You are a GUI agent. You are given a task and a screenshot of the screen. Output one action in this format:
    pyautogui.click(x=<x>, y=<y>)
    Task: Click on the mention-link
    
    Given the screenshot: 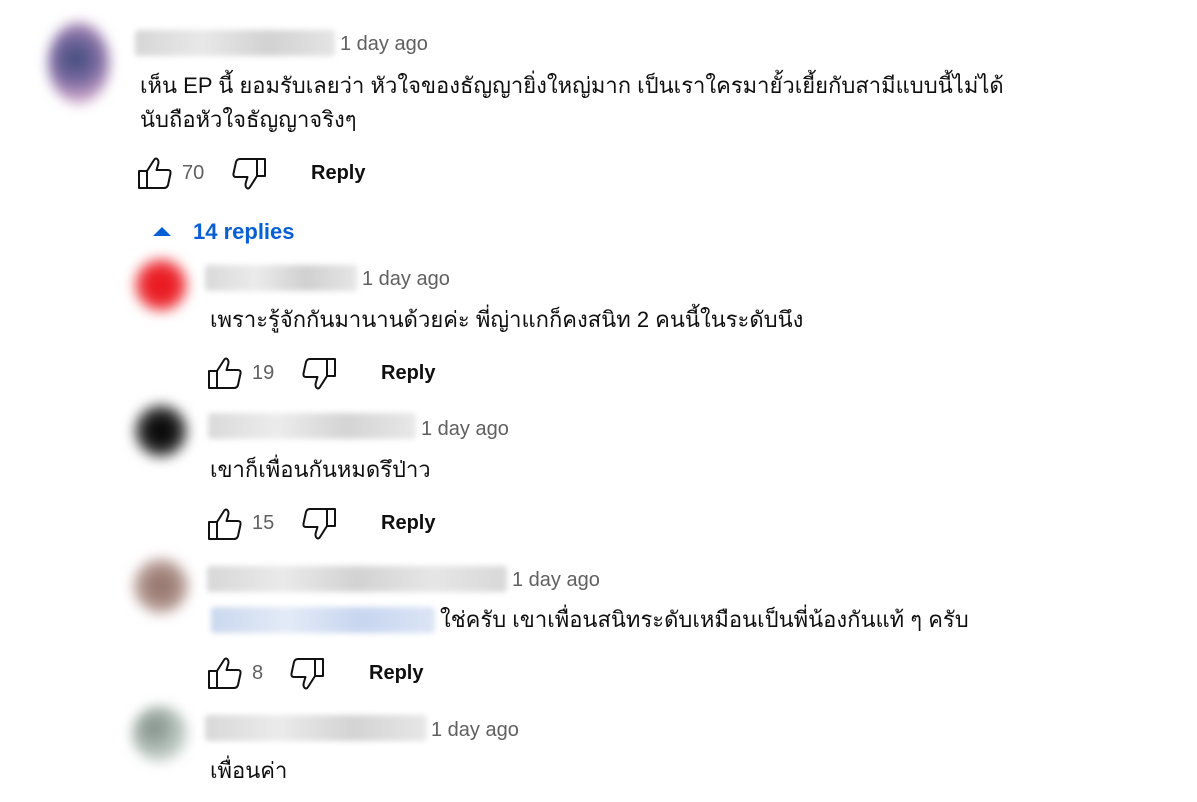 What is the action you would take?
    pyautogui.click(x=323, y=620)
    